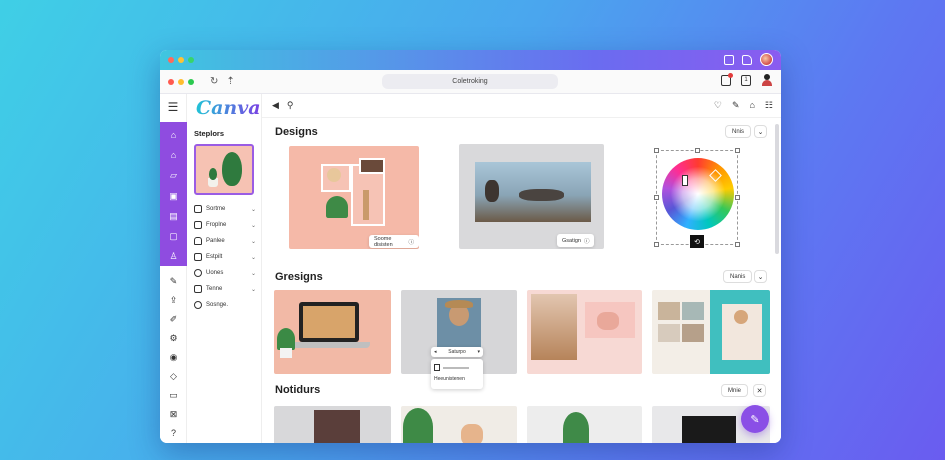  What do you see at coordinates (747, 59) in the screenshot?
I see `document-icon` at bounding box center [747, 59].